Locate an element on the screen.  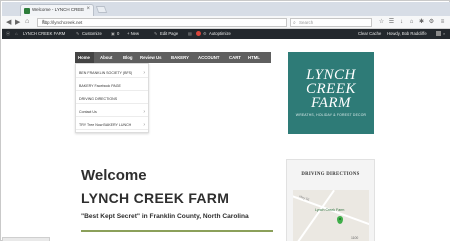
search-icon: ⌕ is located at coordinates (294, 23).